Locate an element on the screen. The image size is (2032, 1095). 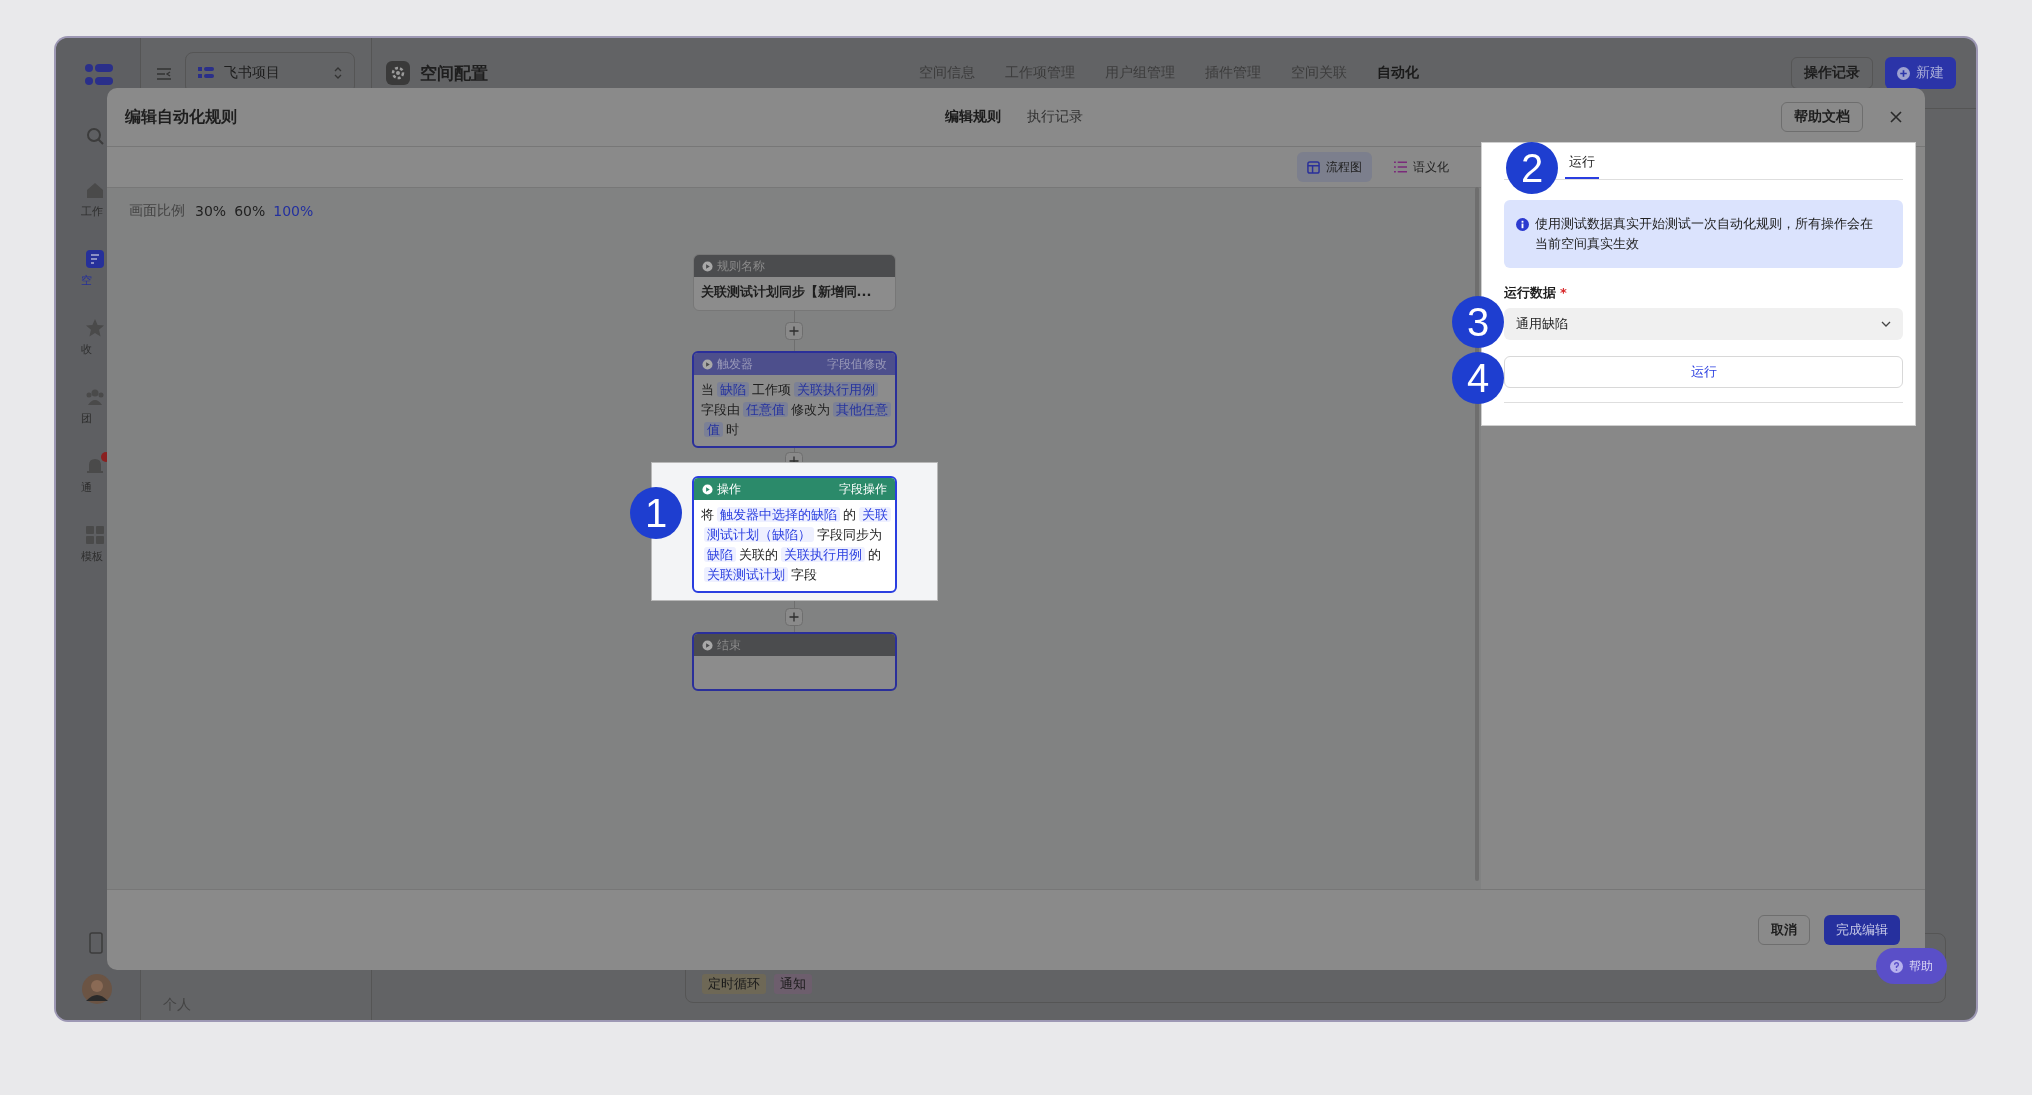
zoom-option: 100% is located at coordinates (293, 211).